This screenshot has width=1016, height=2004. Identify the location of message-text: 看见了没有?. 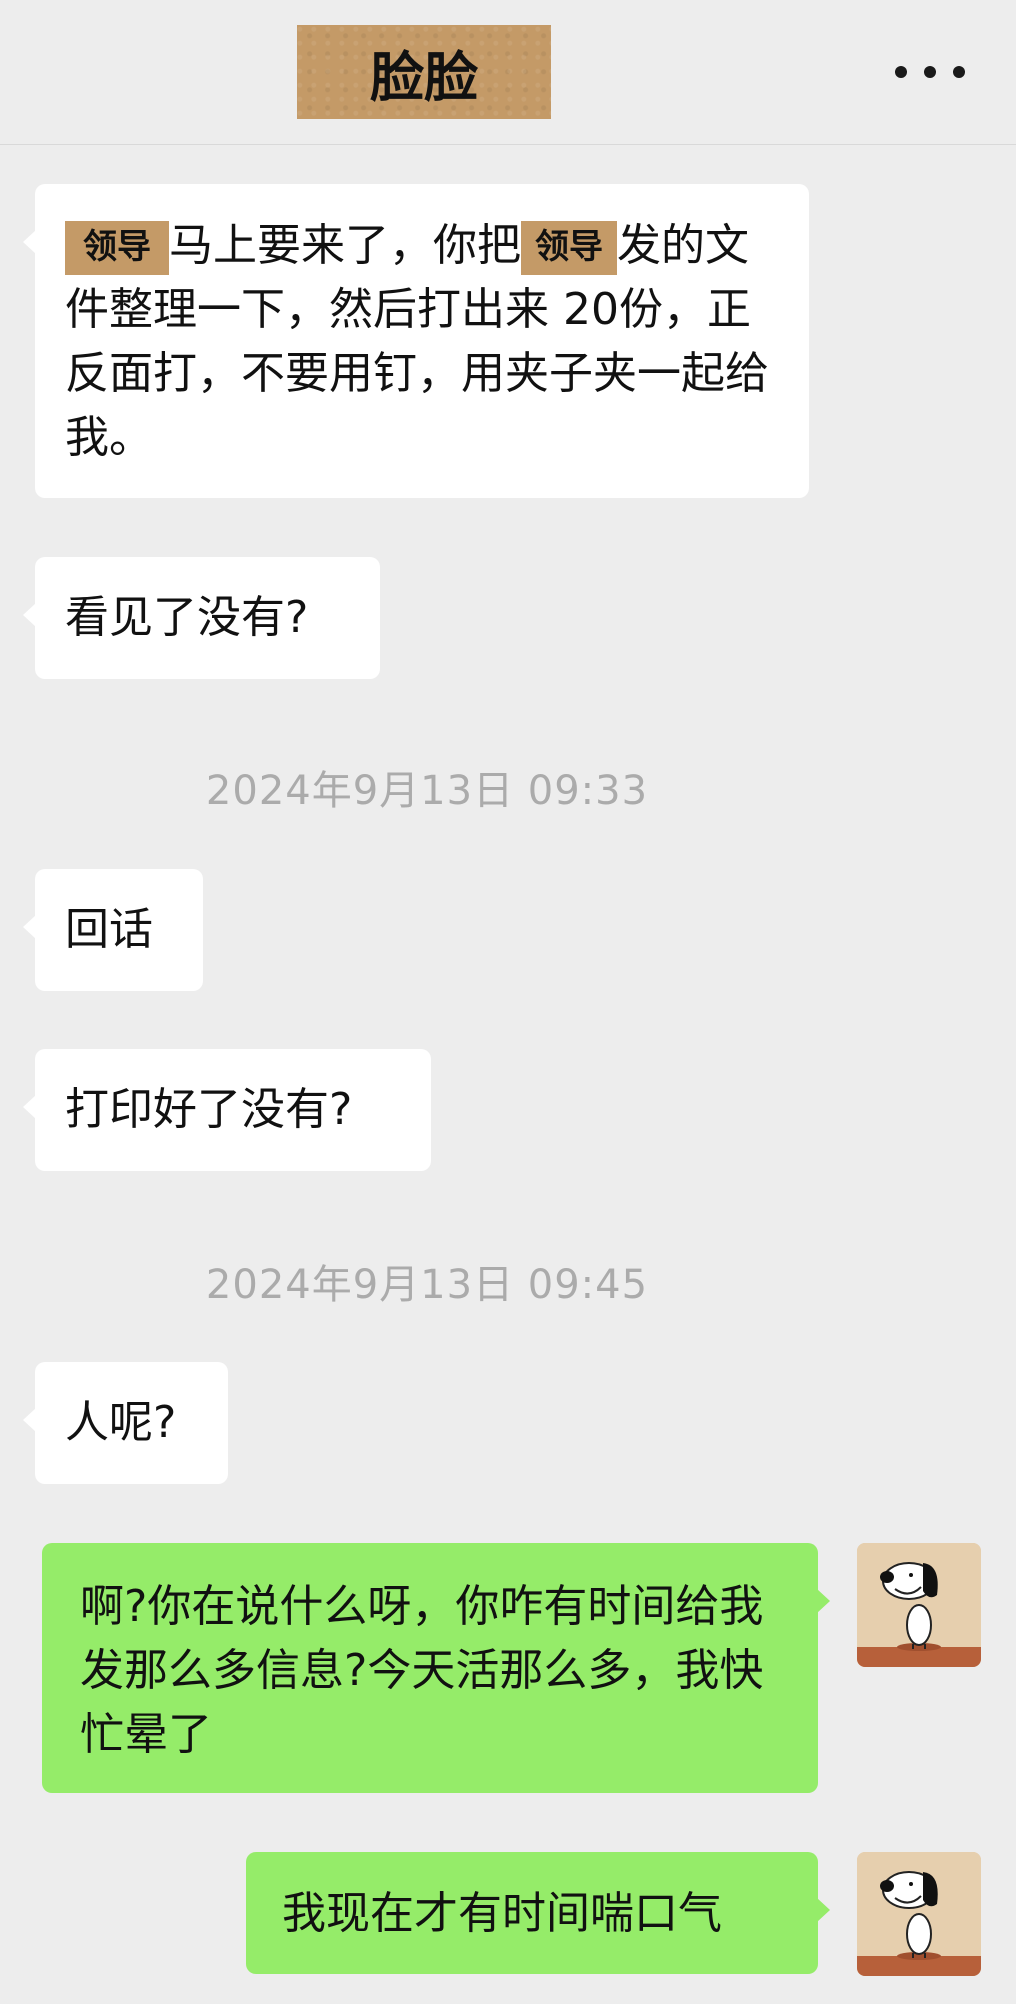
(187, 617).